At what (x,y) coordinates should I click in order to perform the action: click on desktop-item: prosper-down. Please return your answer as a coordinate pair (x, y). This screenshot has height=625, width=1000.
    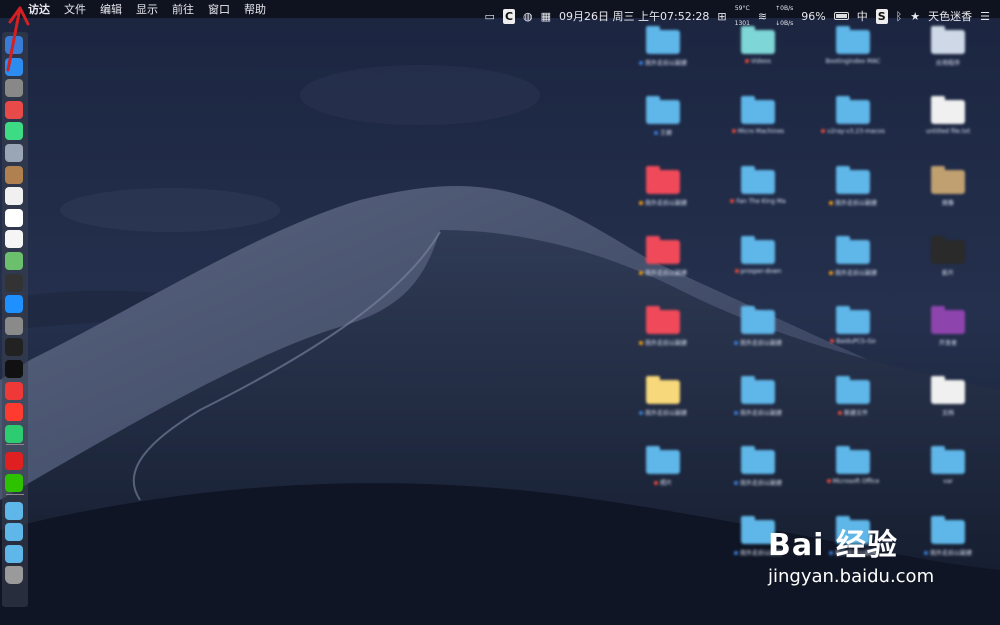
    Looking at the image, I should click on (758, 255).